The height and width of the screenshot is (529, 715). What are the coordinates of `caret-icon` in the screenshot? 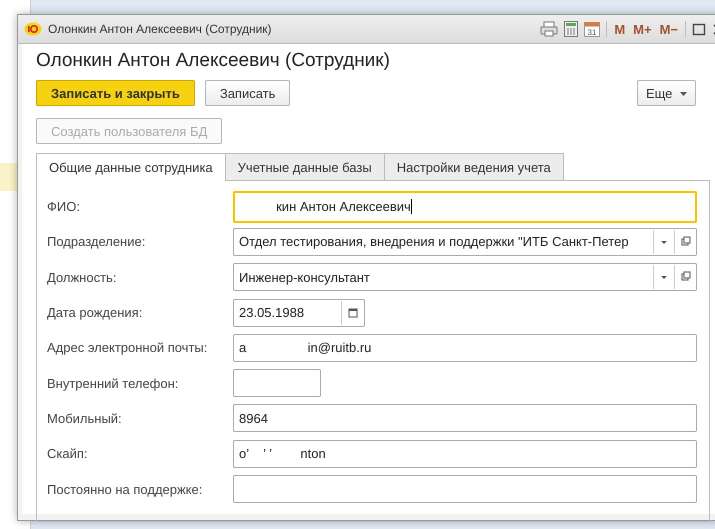 It's located at (683, 94).